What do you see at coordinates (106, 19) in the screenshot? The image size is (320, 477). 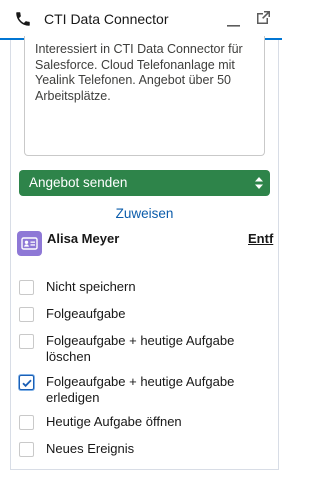 I see `panel-title: CTI Data Connector` at bounding box center [106, 19].